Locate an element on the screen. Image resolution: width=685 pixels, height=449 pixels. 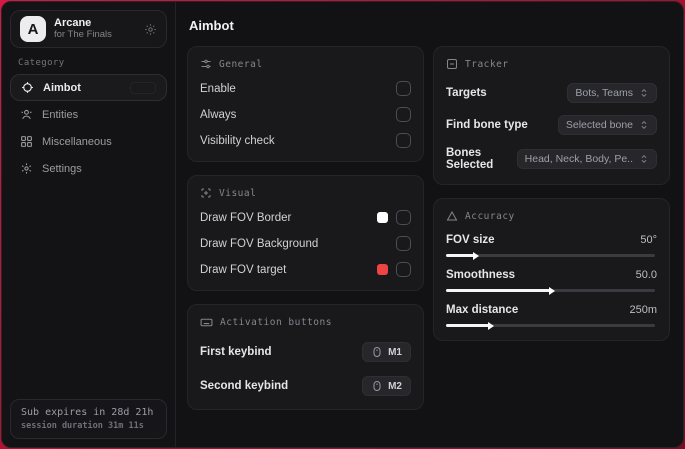
visibility-check-checkbox is located at coordinates (403, 140).